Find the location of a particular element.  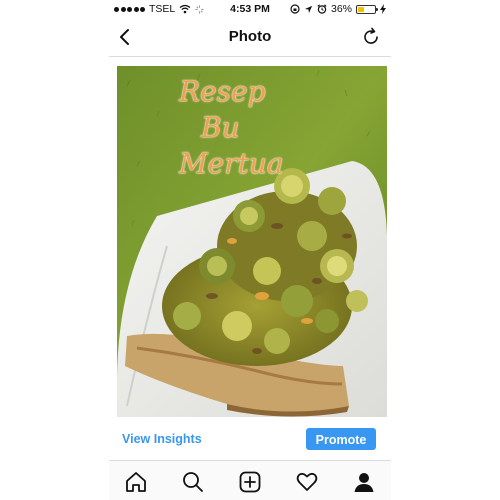

location-arrow-icon is located at coordinates (308, 9).